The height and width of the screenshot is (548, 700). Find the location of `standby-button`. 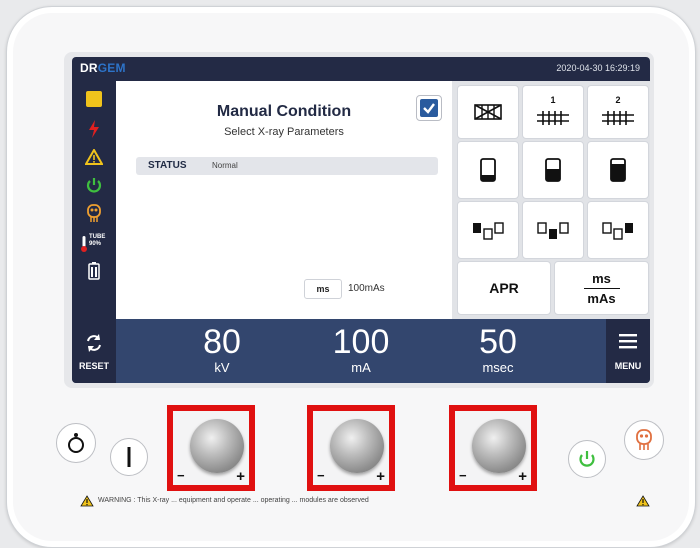

standby-button is located at coordinates (76, 443).